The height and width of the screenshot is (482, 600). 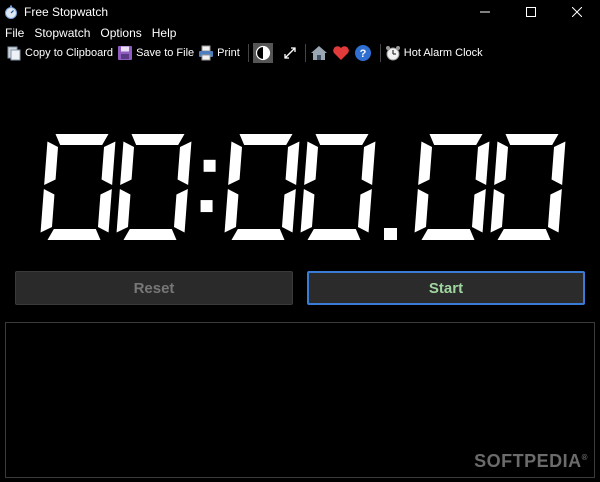 I want to click on help-icon: ?, so click(x=362, y=53).